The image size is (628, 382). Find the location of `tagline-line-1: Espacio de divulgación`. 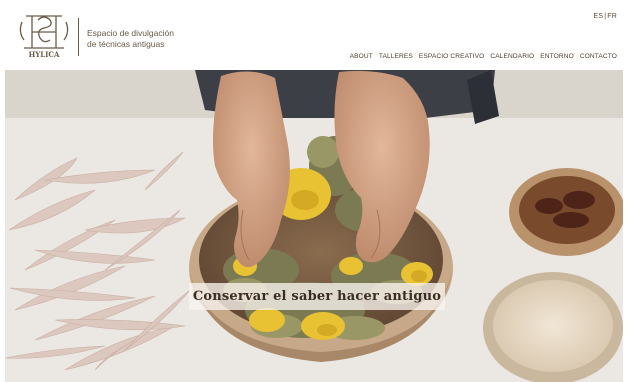

tagline-line-1: Espacio de divulgación is located at coordinates (130, 33).